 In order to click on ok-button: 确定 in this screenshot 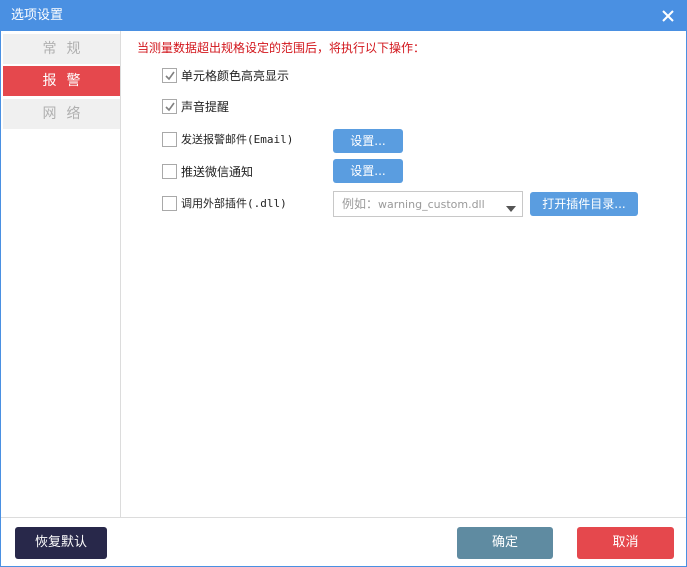, I will do `click(505, 543)`.